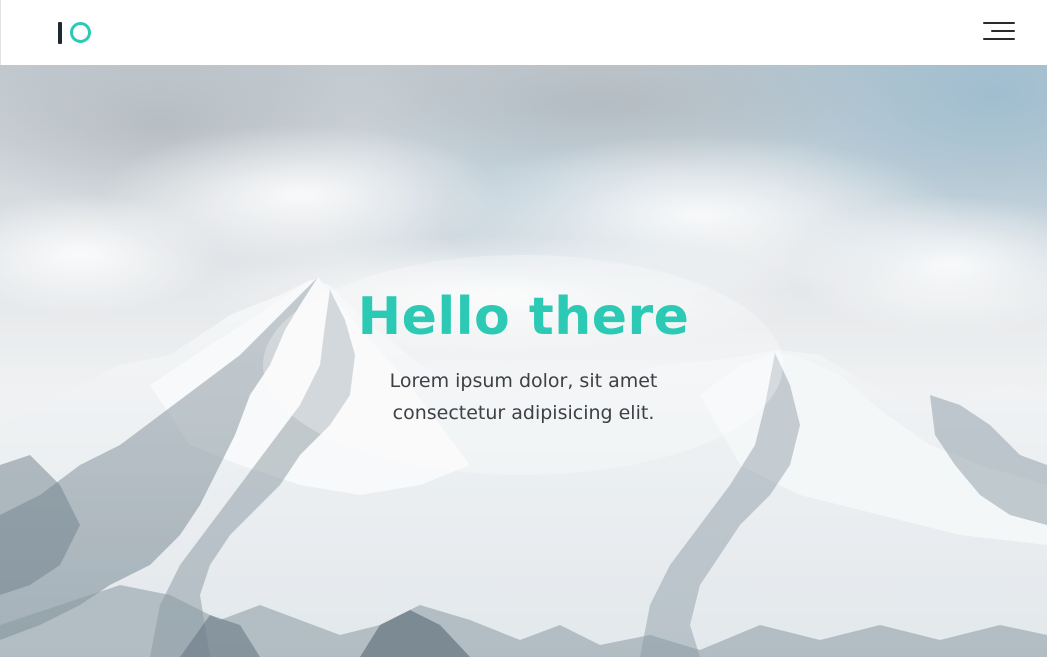  I want to click on logo-ring, so click(80, 32).